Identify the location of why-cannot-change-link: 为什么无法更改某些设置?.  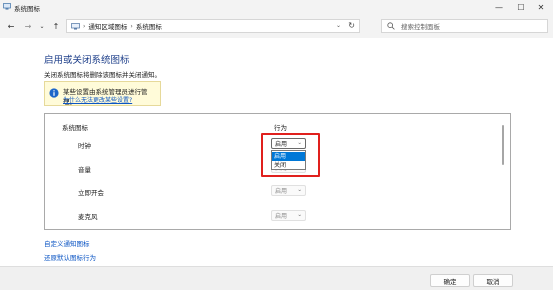
(97, 99).